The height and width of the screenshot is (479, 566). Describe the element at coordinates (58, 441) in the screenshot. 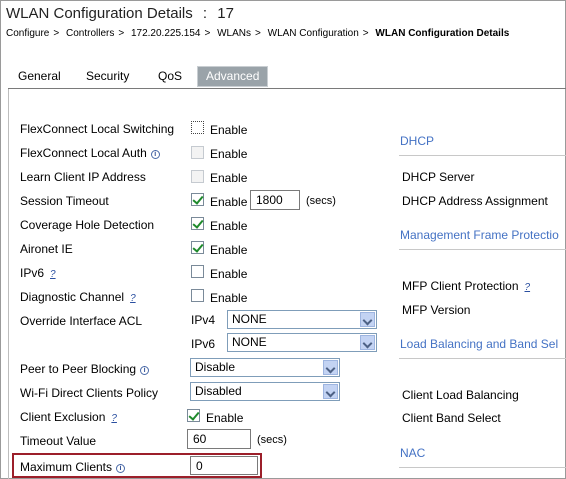

I see `timeout-value-label: Timeout Value` at that location.